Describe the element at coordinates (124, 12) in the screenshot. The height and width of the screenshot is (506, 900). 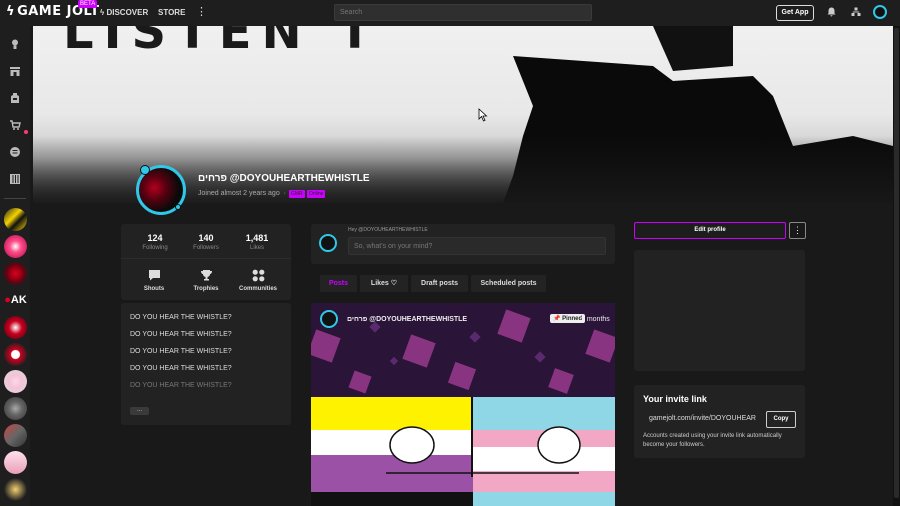
I see `nav-discover: ϟ DISCOVER` at that location.